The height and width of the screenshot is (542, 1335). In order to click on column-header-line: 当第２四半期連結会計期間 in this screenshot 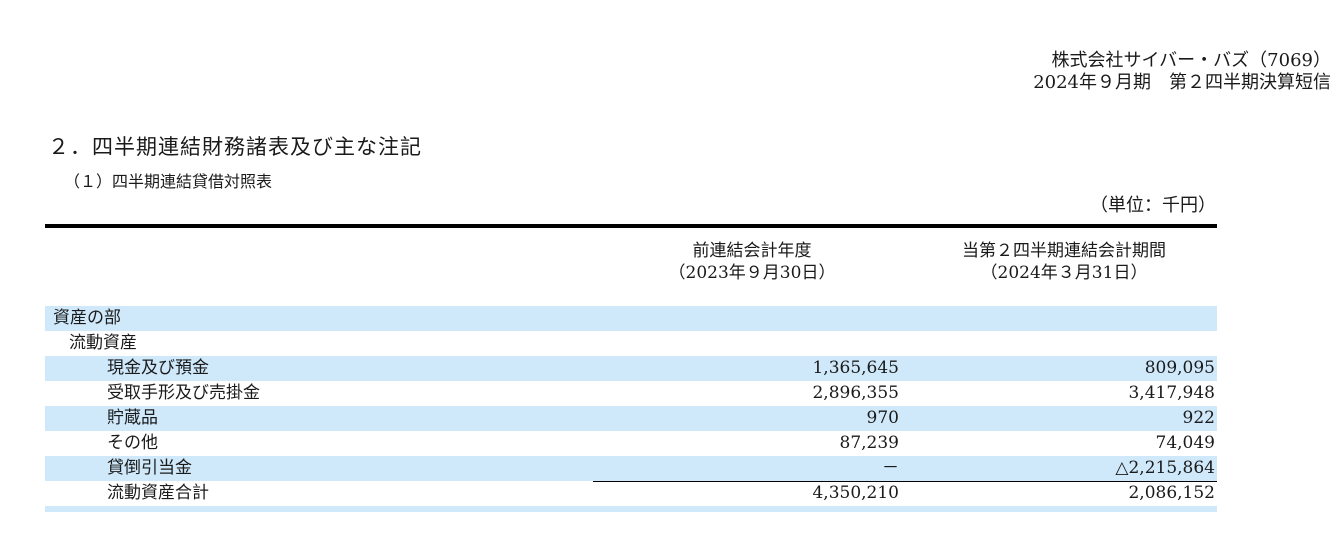, I will do `click(1064, 251)`.